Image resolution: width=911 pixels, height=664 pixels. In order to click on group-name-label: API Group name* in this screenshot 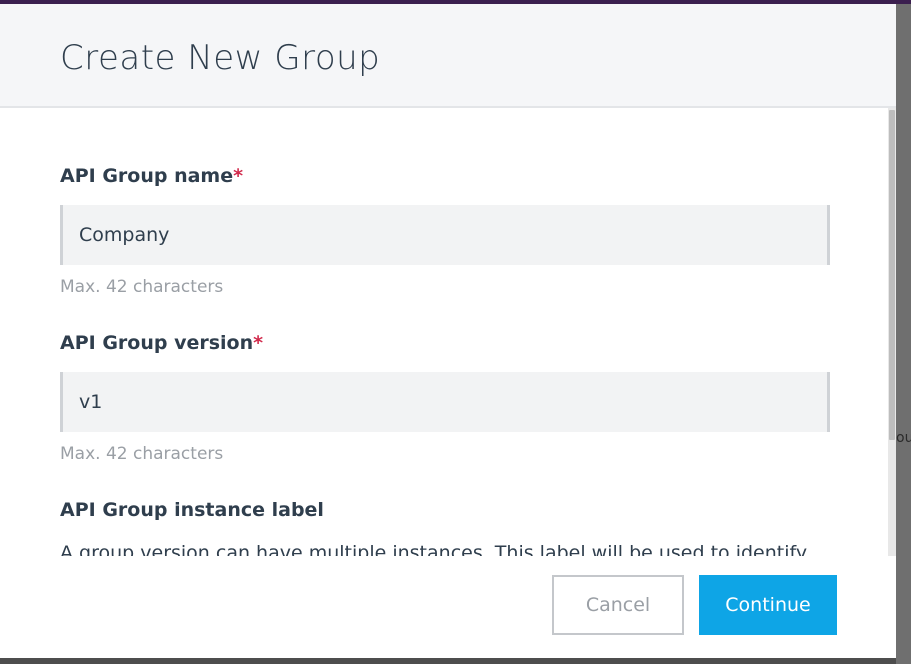, I will do `click(151, 176)`.